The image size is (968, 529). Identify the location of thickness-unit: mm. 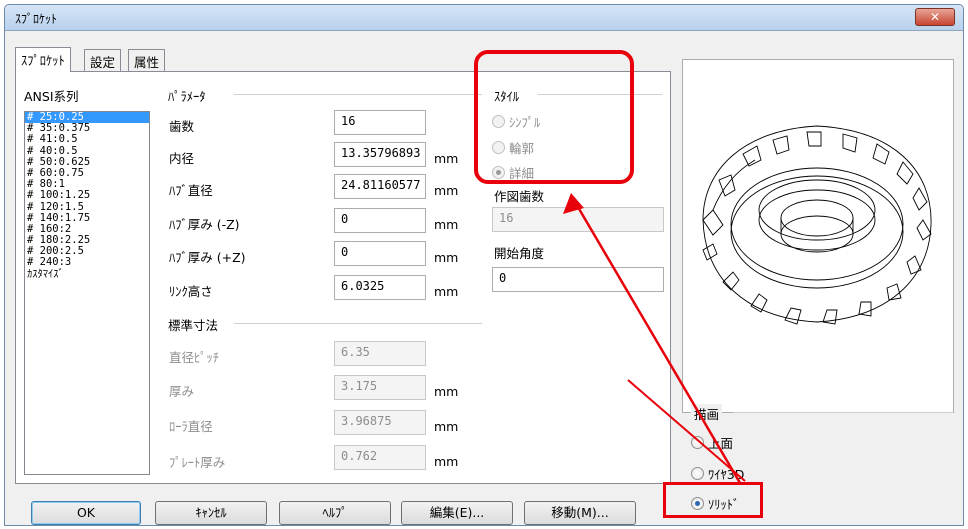
(446, 391).